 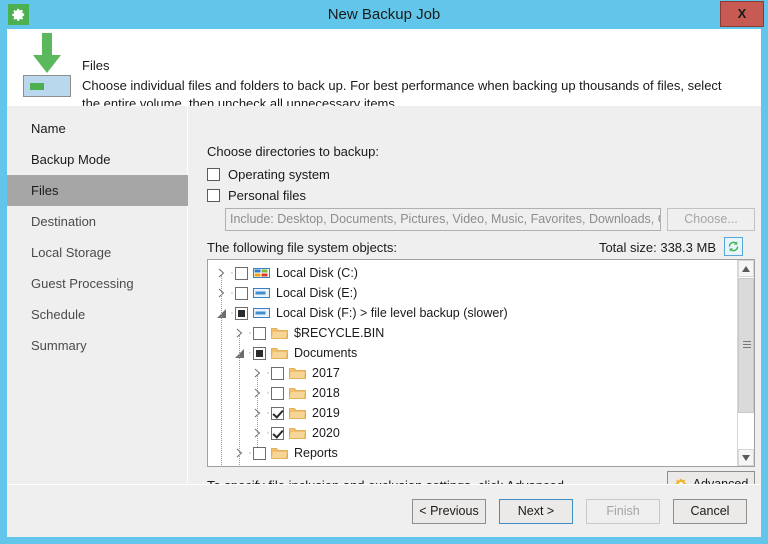 What do you see at coordinates (47, 86) in the screenshot?
I see `drive-glyph` at bounding box center [47, 86].